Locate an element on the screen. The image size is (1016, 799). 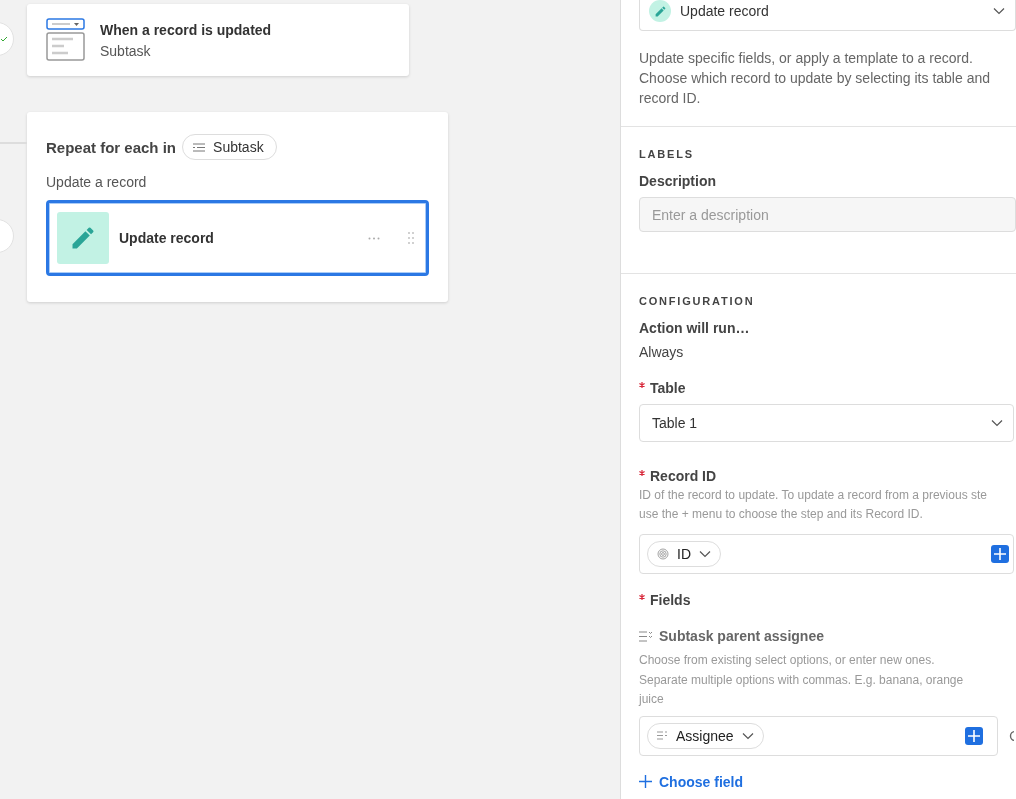
labels-heading: LABELS is located at coordinates (667, 154).